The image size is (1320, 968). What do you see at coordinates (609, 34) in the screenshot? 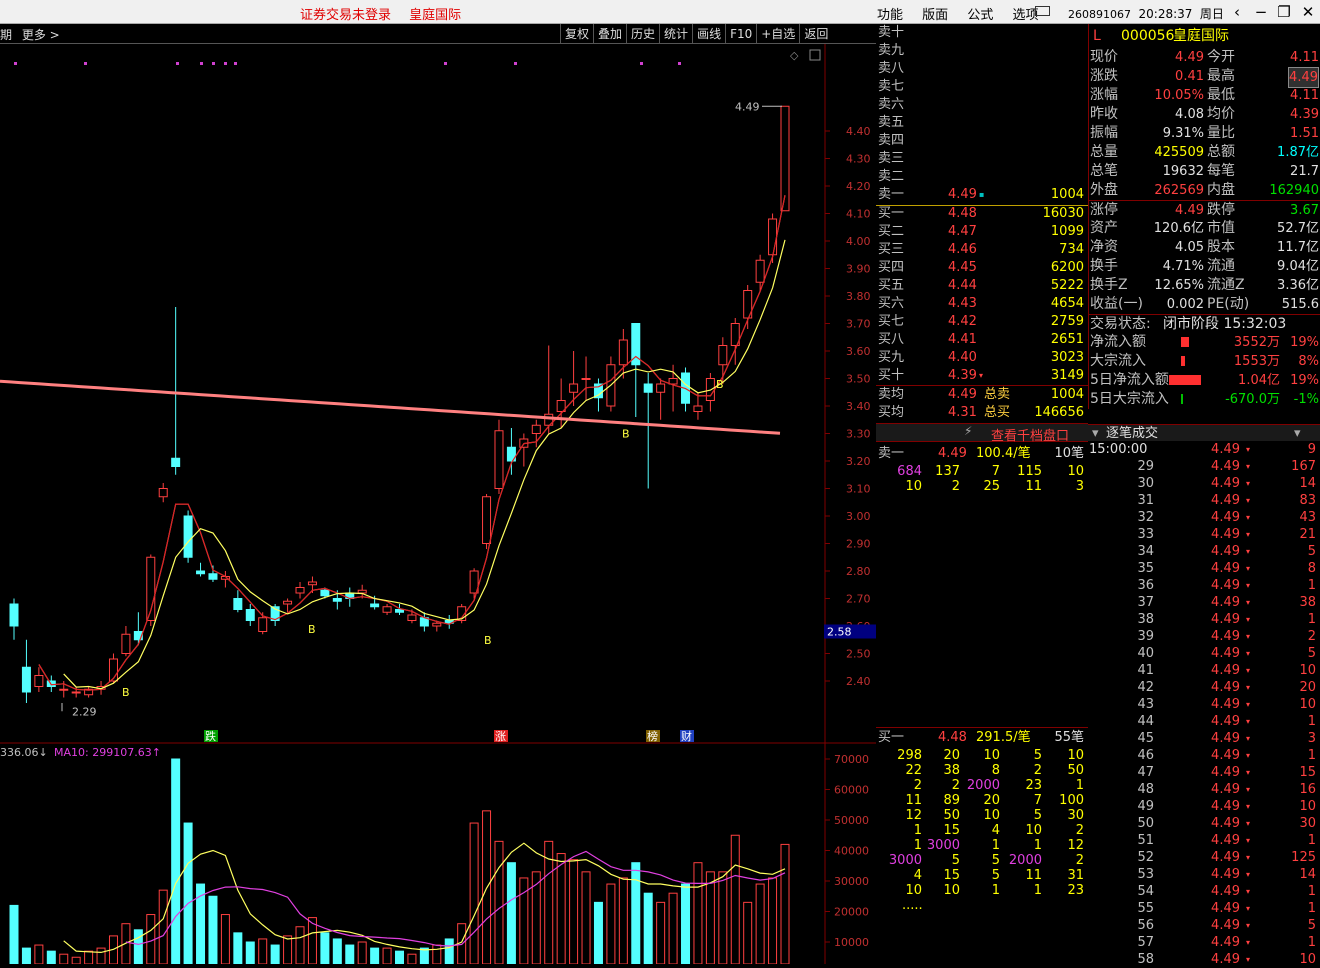
I see `overlay-button: 叠加` at bounding box center [609, 34].